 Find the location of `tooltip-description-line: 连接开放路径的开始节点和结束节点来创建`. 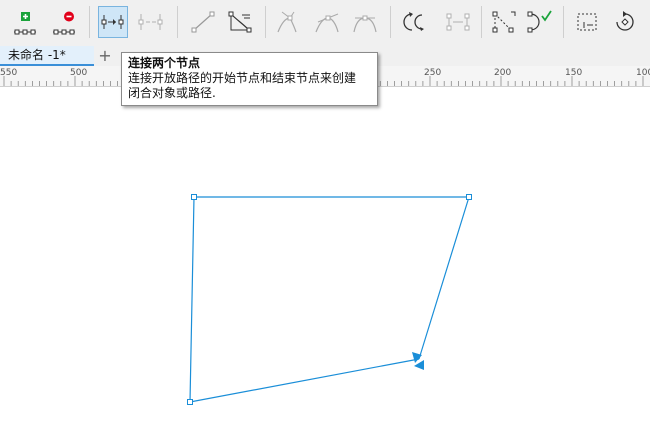

tooltip-description-line: 连接开放路径的开始节点和结束节点来创建 is located at coordinates (242, 78).